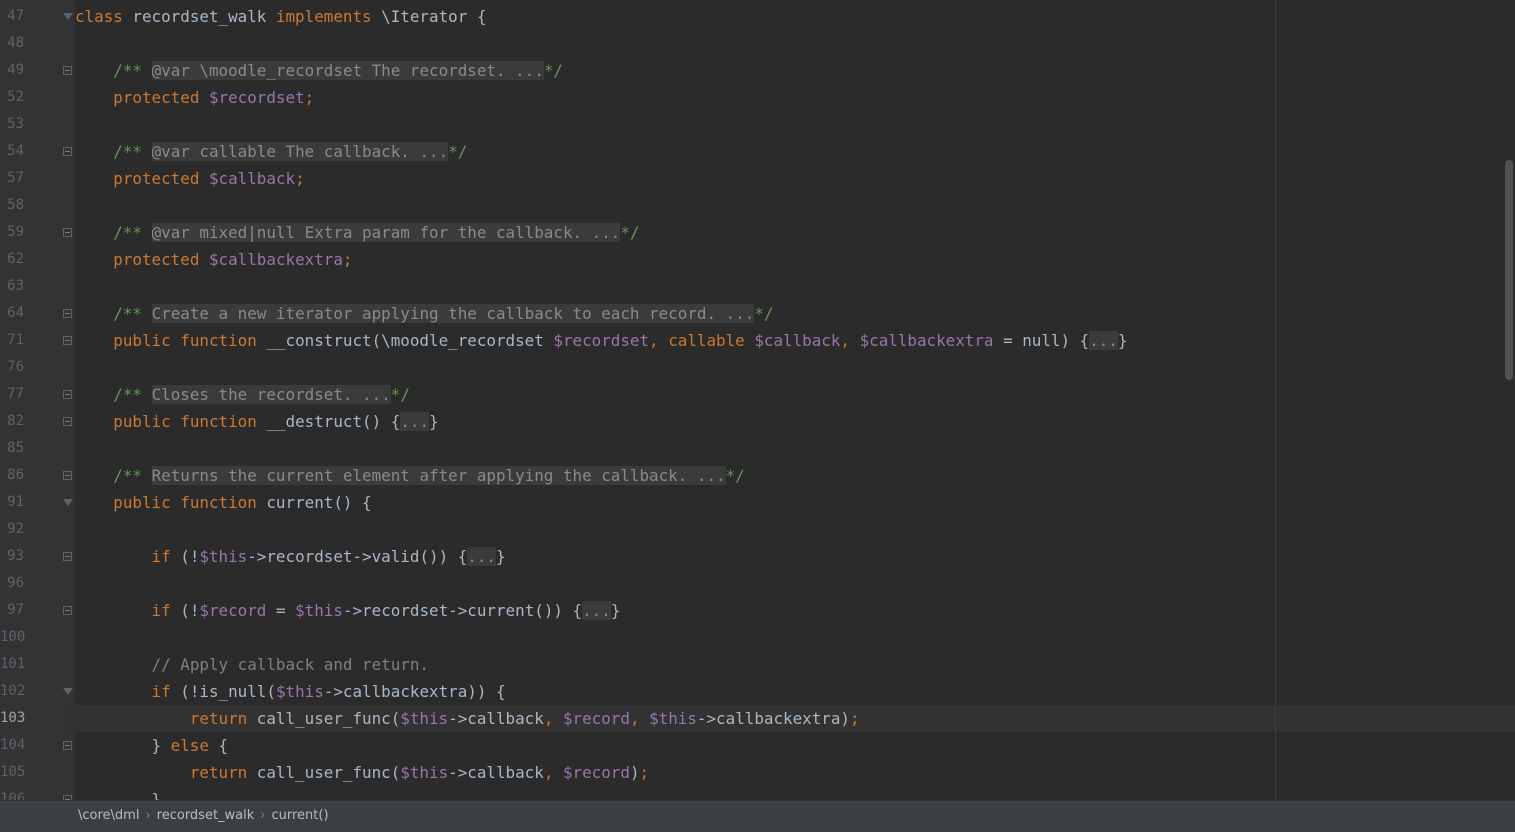 The width and height of the screenshot is (1515, 832). Describe the element at coordinates (15, 16) in the screenshot. I see `line-number: 47` at that location.